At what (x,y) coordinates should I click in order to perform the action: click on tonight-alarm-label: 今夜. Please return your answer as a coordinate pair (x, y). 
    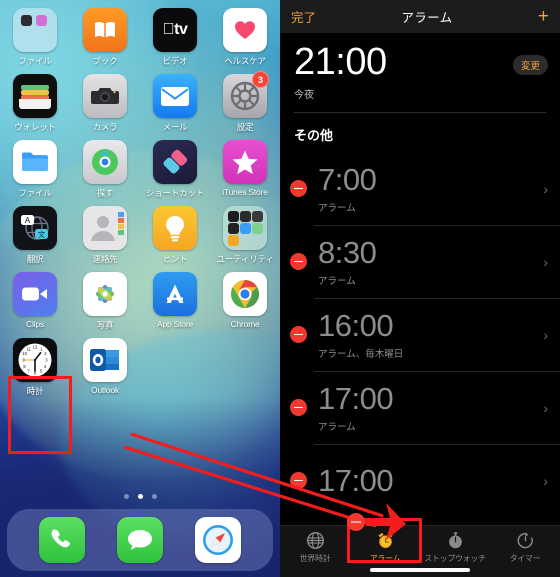
    Looking at the image, I should click on (304, 95).